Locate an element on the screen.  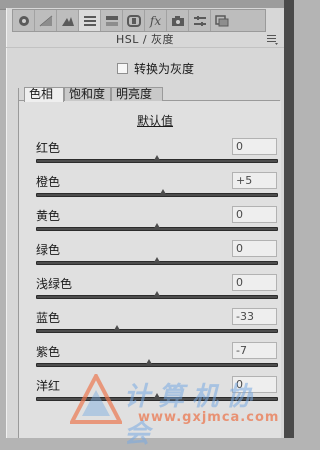
slider-label: 紫色 is located at coordinates (48, 352).